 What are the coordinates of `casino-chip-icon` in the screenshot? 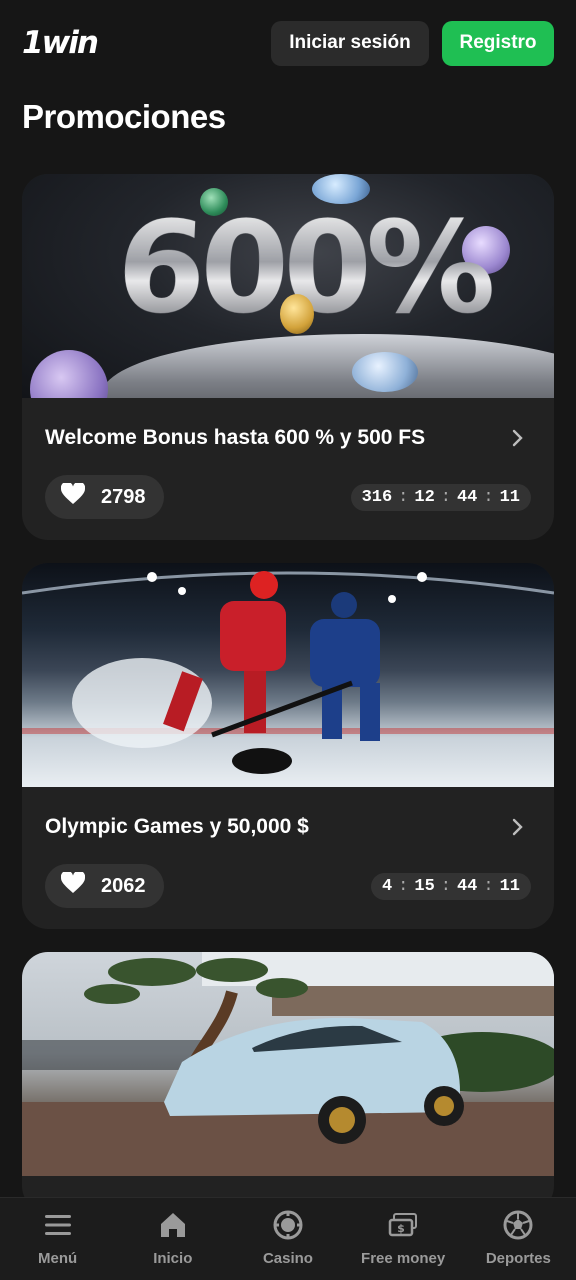 It's located at (288, 1225).